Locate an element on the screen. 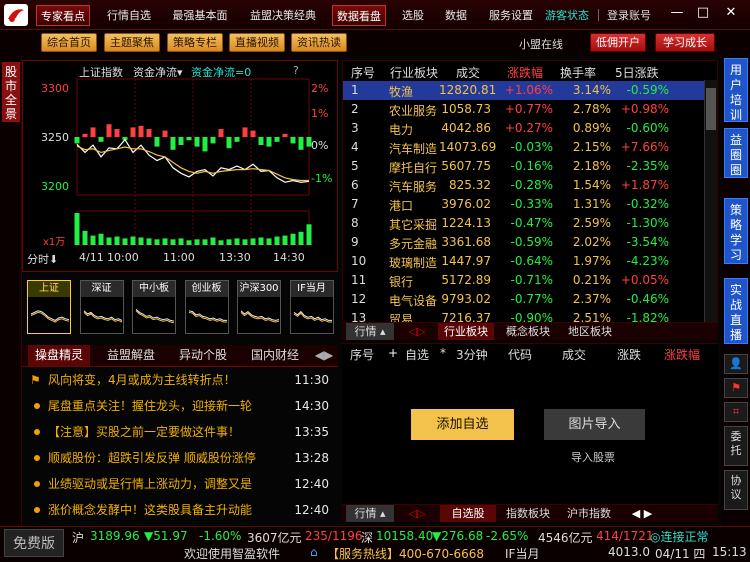 The image size is (750, 562). toolbar-news: 资讯热读 is located at coordinates (319, 42).